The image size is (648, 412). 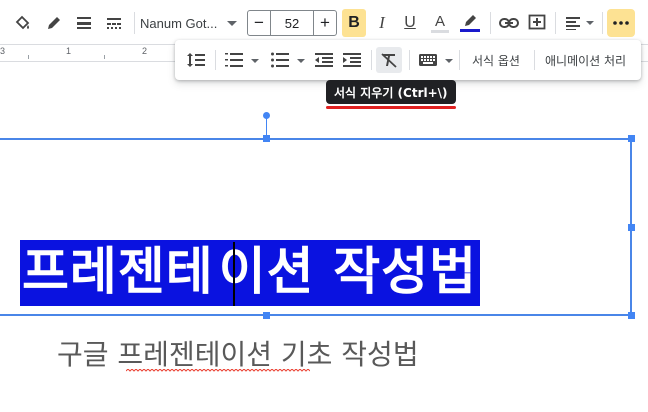 I want to click on pencil-icon, so click(x=54, y=23).